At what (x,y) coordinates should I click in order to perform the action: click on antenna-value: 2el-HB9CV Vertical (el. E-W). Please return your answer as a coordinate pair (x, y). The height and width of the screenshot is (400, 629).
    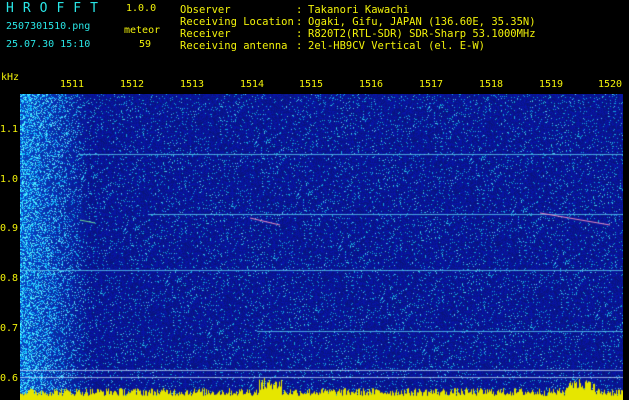
    Looking at the image, I should click on (397, 46).